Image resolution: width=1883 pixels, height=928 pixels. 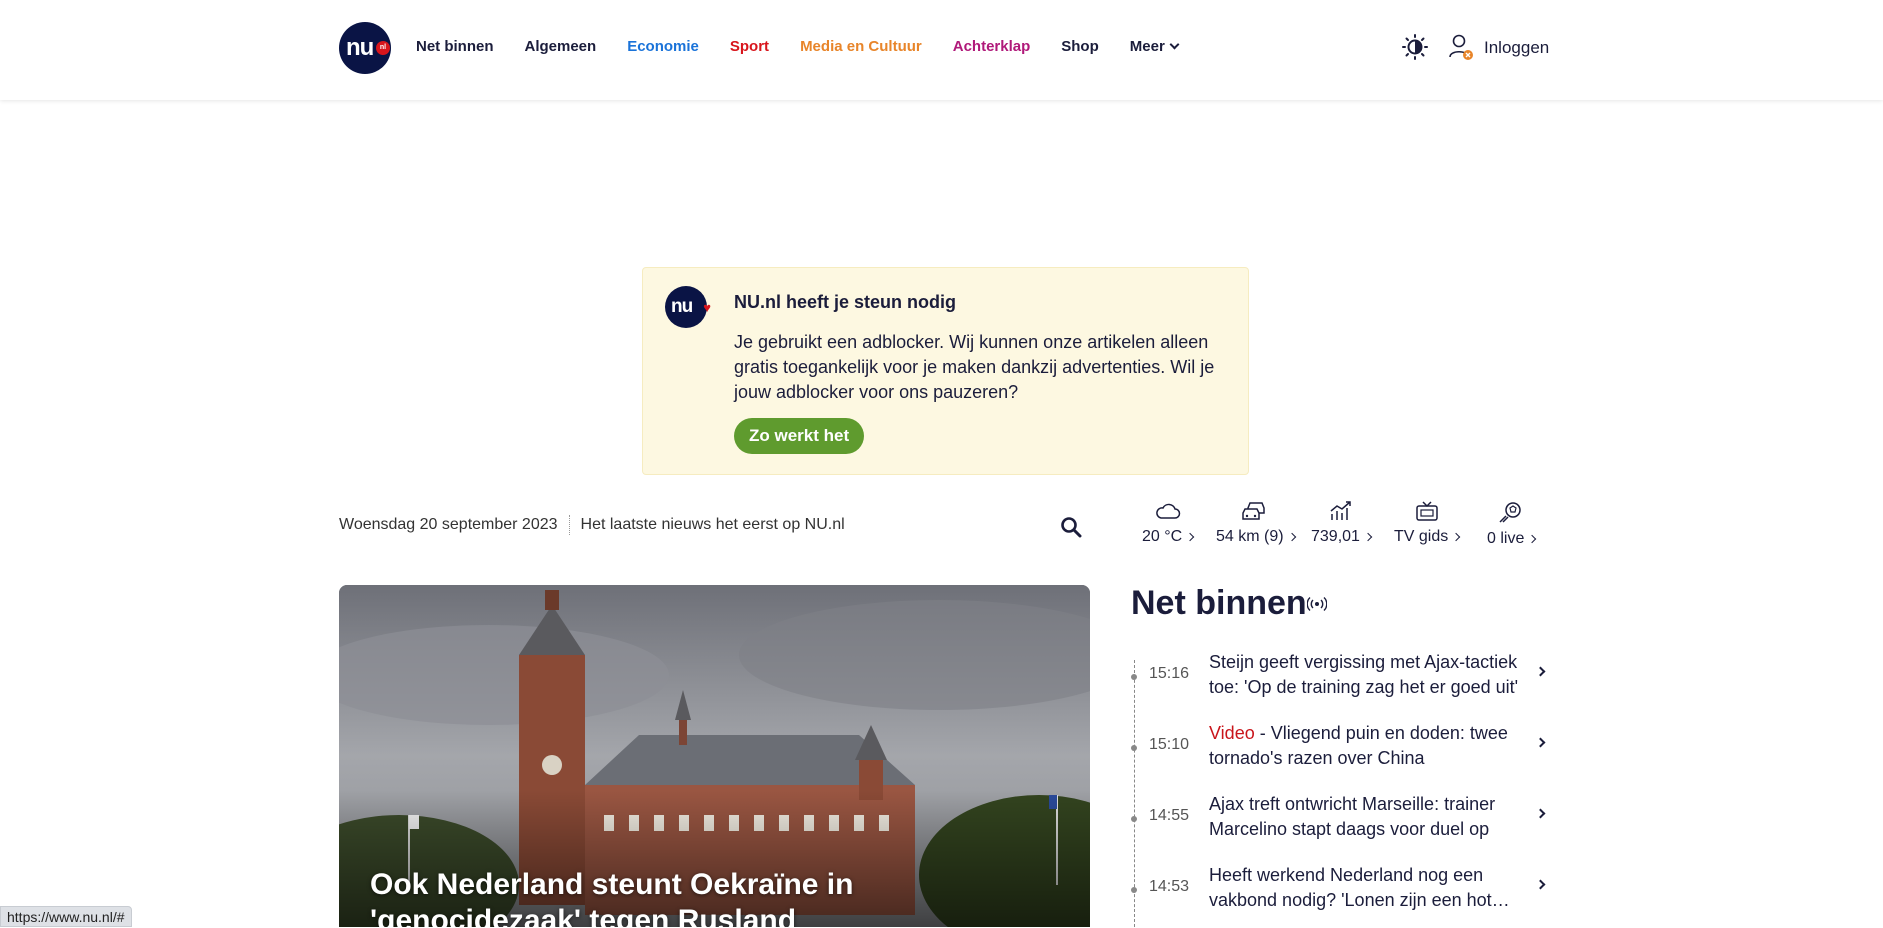 I want to click on nav-achterklap: Achterklap, so click(x=992, y=46).